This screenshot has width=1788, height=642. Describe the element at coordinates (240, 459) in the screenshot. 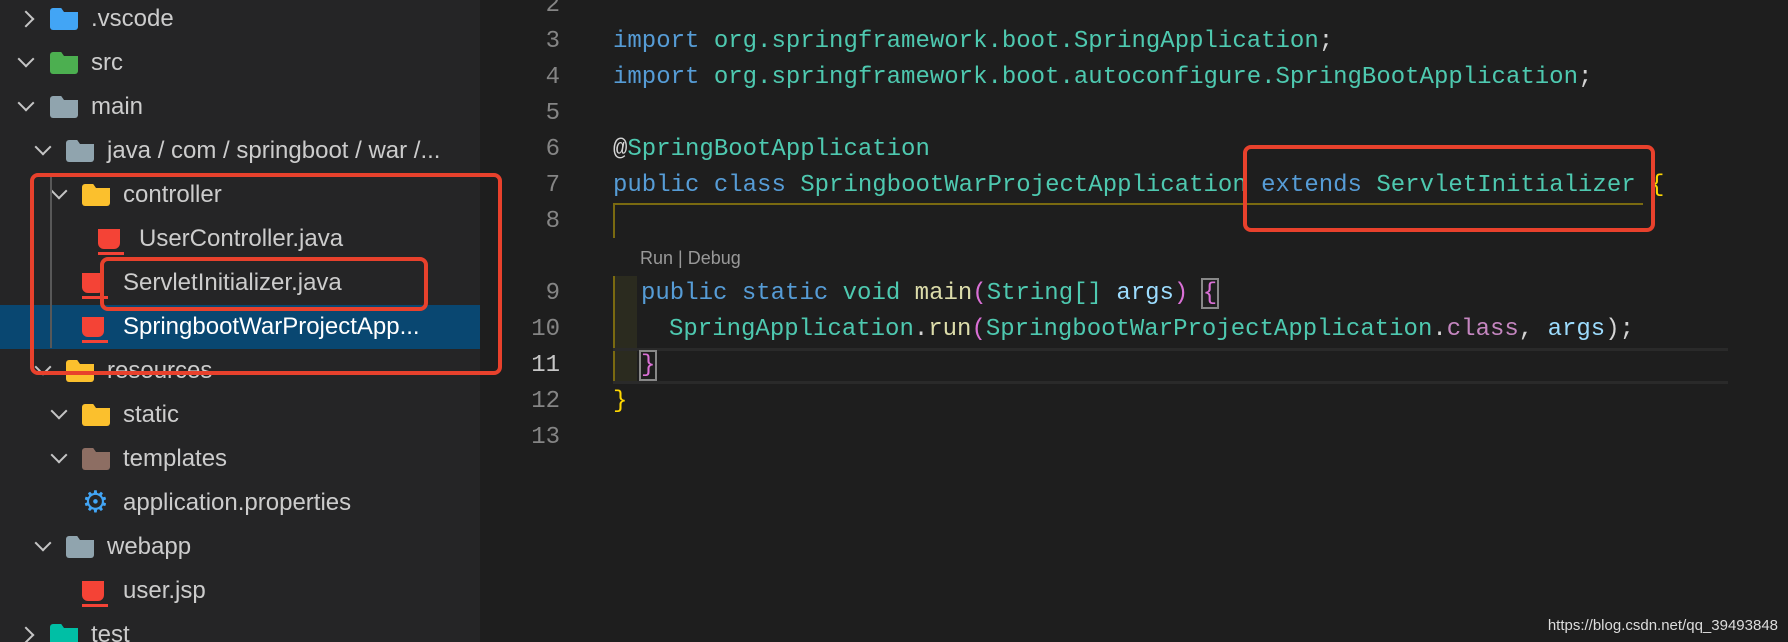

I see `tree-item: templates` at that location.